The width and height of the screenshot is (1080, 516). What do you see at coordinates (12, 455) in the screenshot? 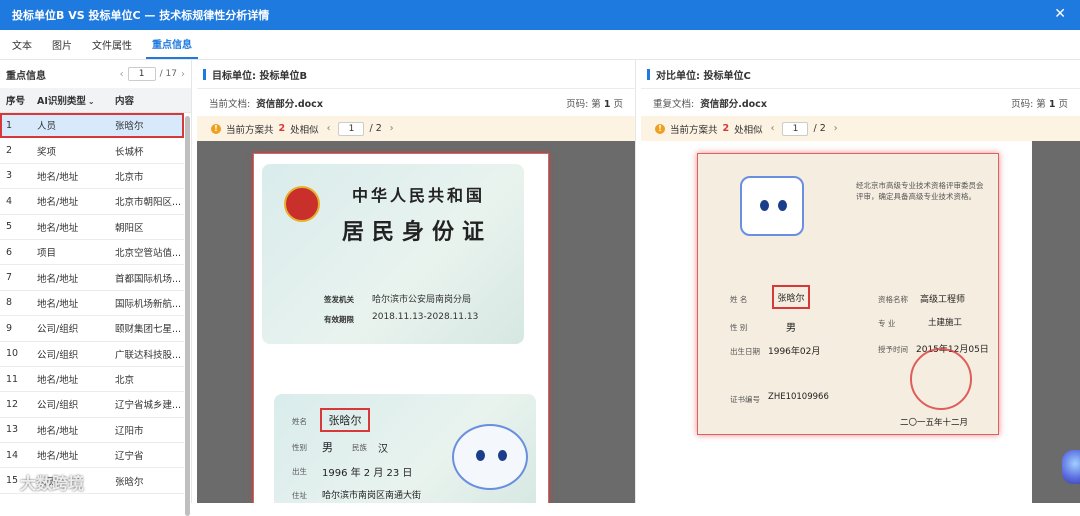
I see `cell-index: 14` at bounding box center [12, 455].